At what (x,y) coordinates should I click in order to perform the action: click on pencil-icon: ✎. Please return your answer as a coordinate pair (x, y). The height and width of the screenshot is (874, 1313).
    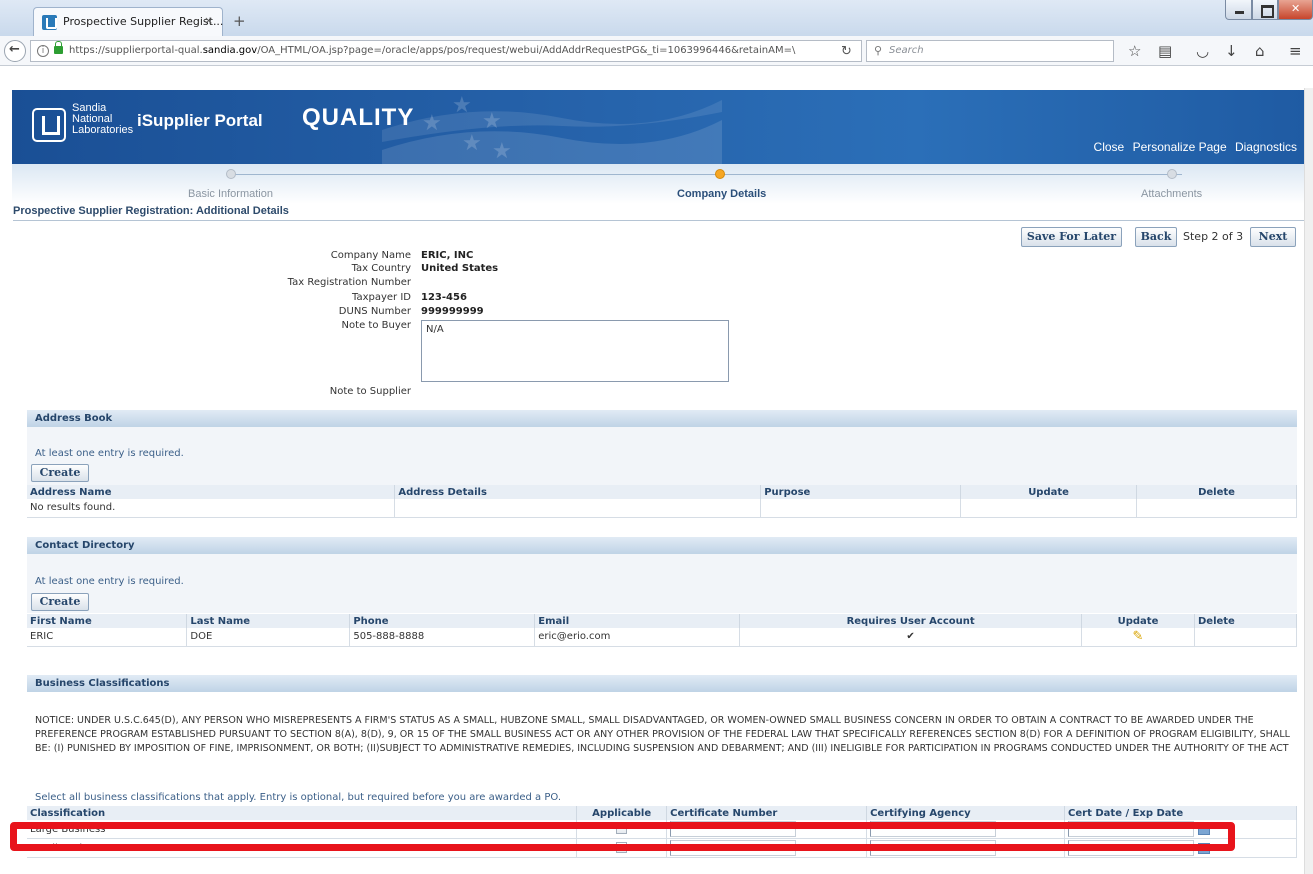
    Looking at the image, I should click on (1138, 636).